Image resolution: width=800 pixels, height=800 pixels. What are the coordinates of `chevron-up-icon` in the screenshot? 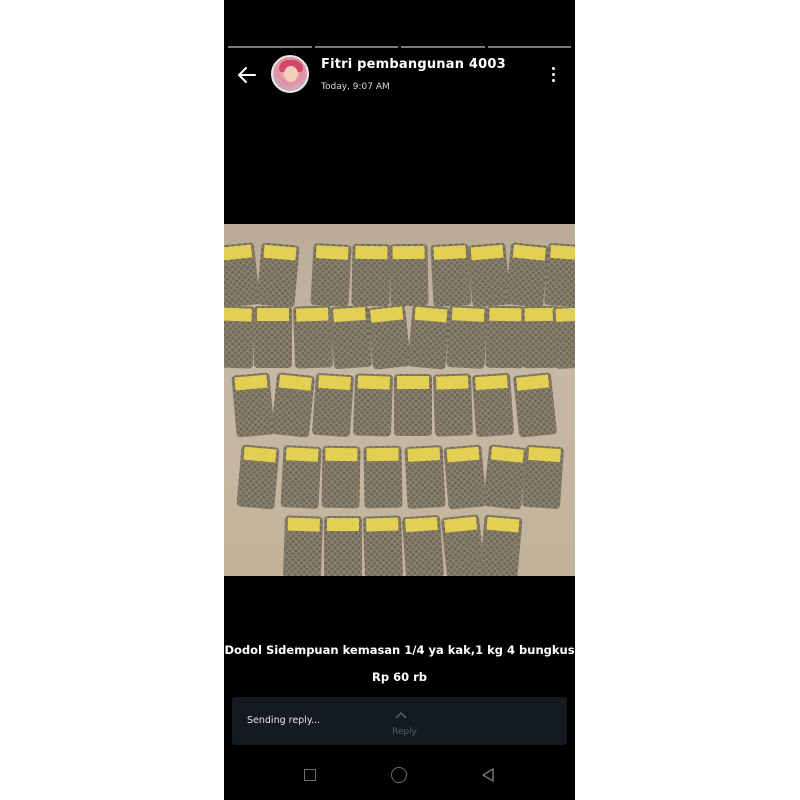 It's located at (401, 715).